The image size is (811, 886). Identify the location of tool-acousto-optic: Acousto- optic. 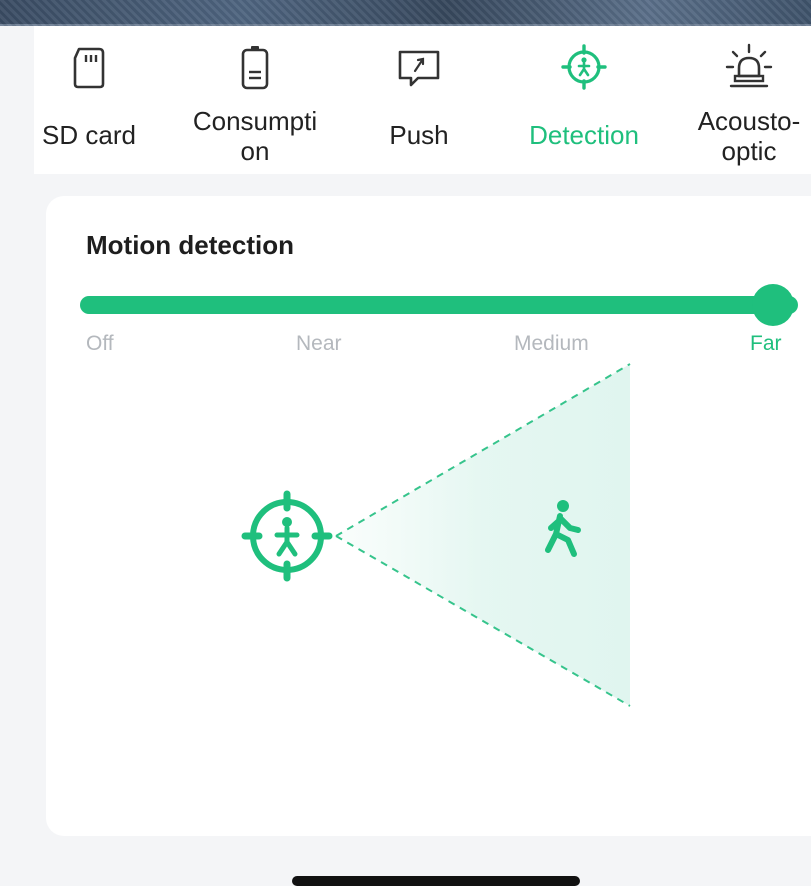
(747, 100).